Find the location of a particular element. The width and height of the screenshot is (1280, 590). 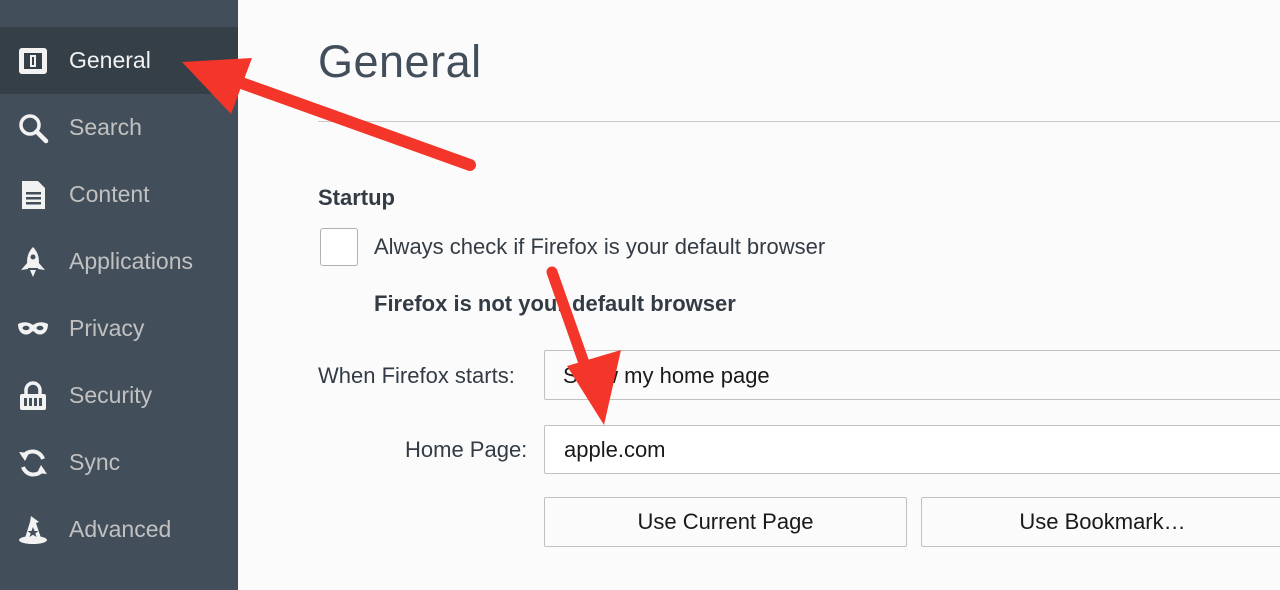

sidebar-item-label: Privacy is located at coordinates (107, 328).